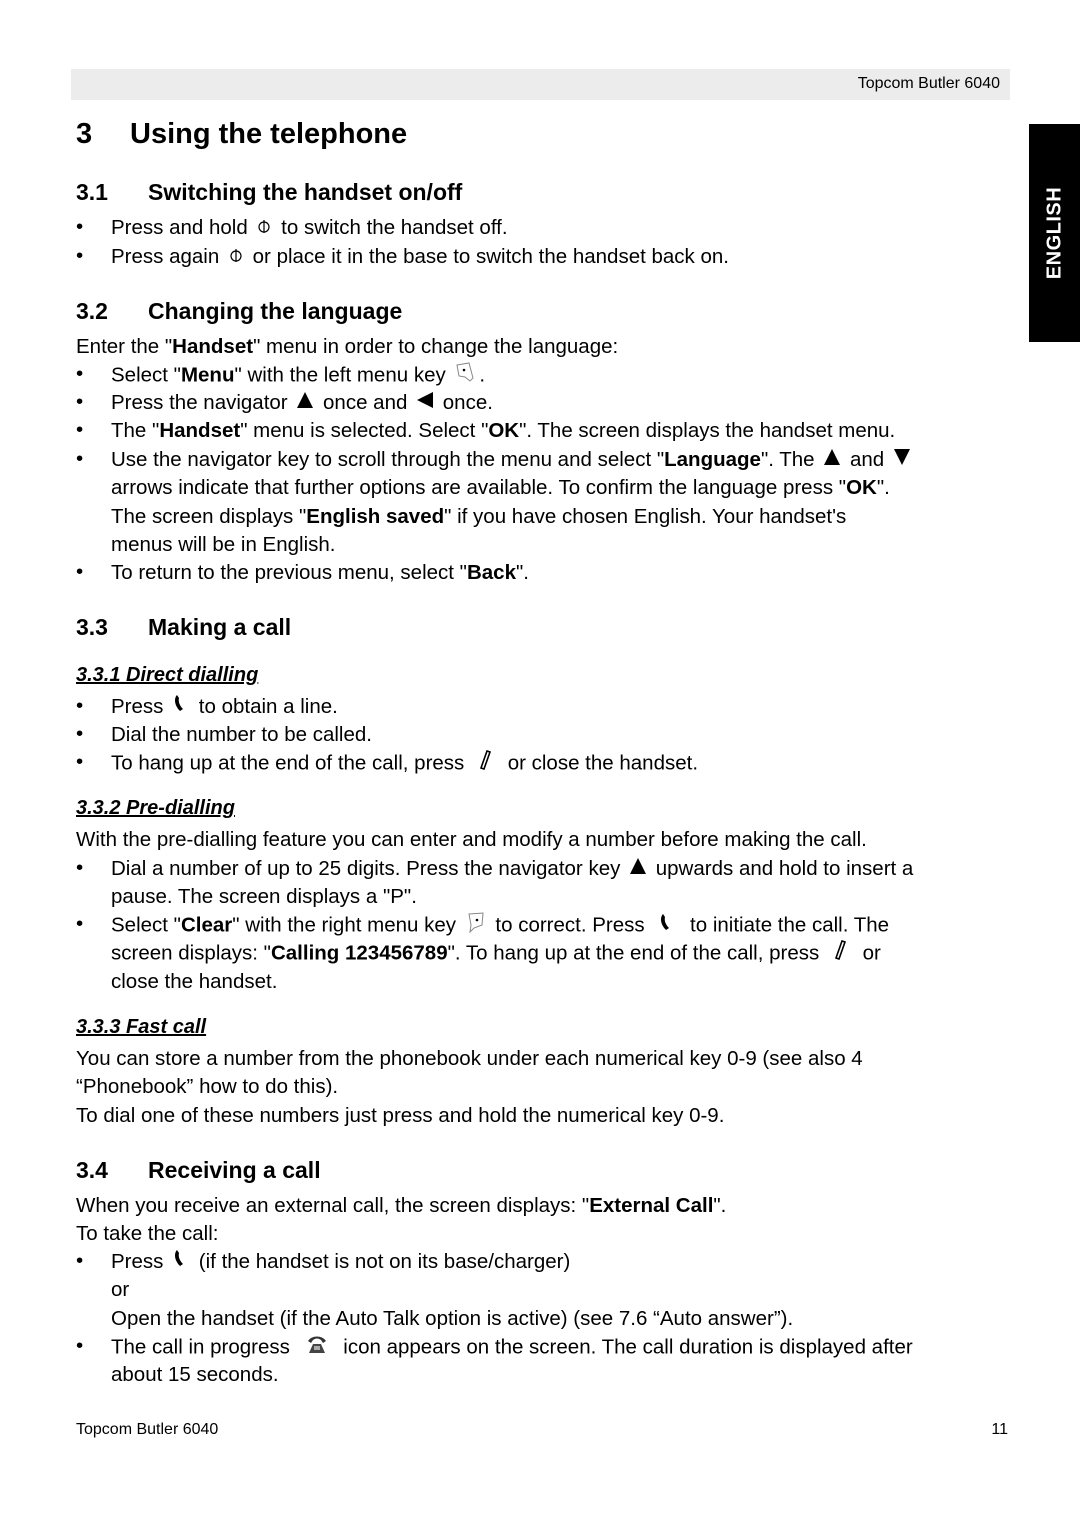 The image size is (1080, 1528). I want to click on section-heading-3-1: 3.1 Switching the handset on/off, so click(269, 192).